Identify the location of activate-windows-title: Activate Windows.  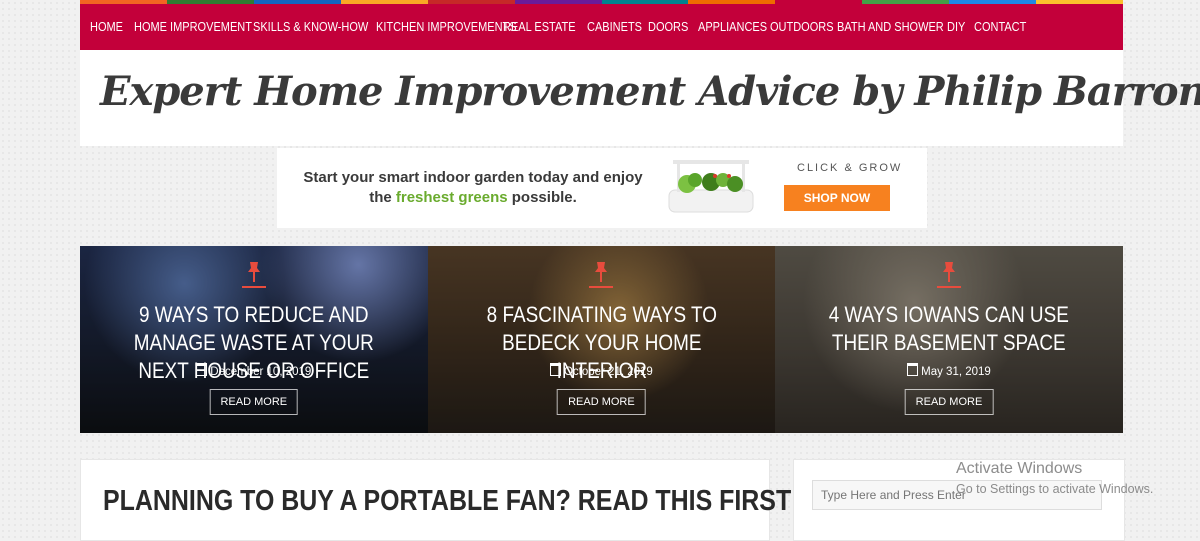
(1019, 468).